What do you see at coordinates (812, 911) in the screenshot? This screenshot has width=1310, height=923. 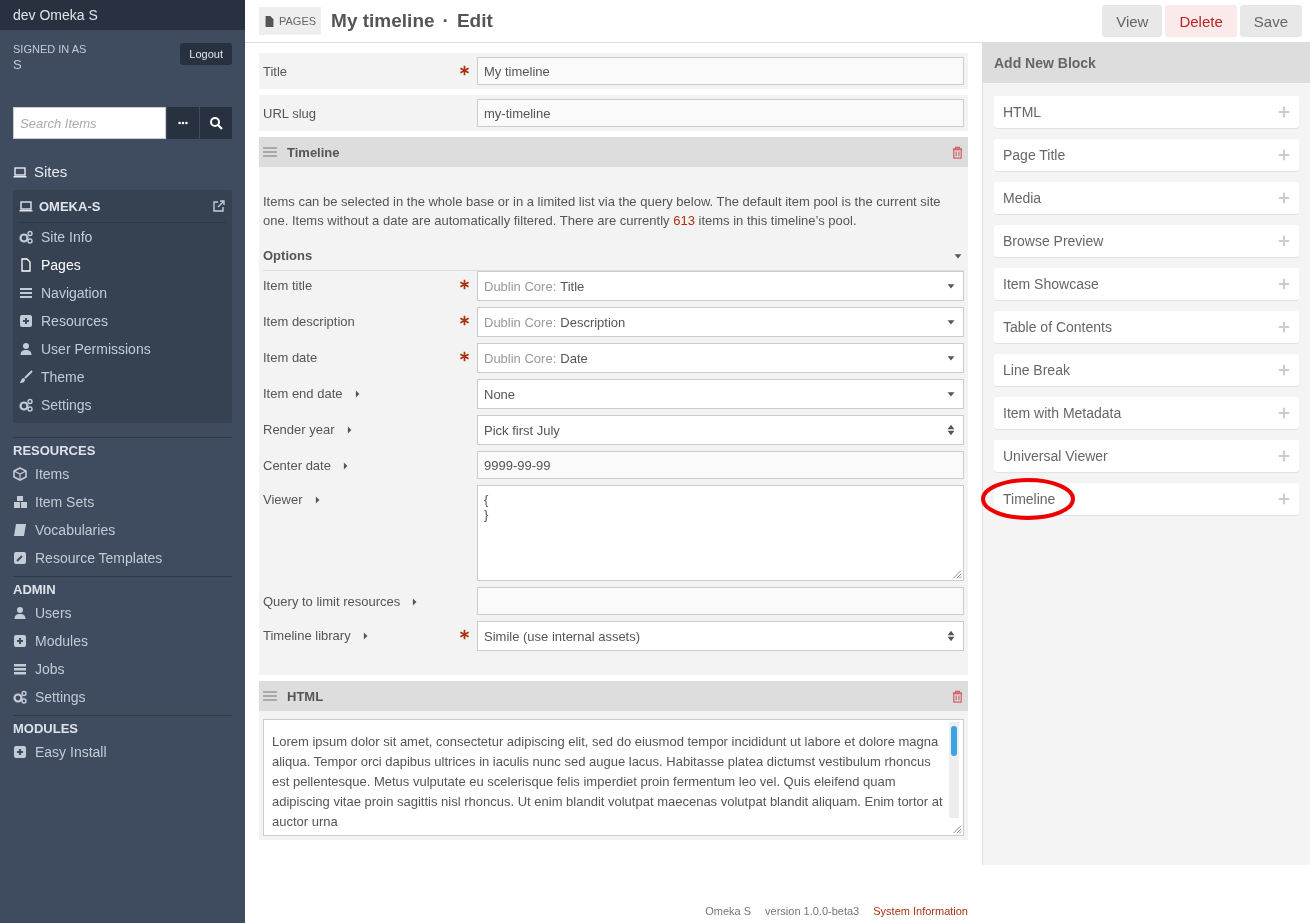 I see `footer-version: version 1.0.0-beta3` at bounding box center [812, 911].